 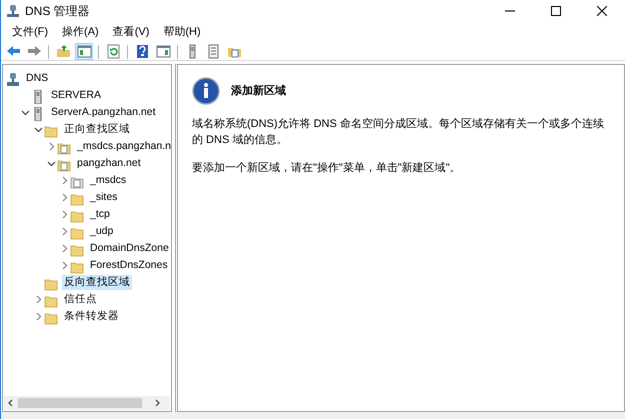 What do you see at coordinates (97, 129) in the screenshot?
I see `tree-item: 正向查找区域` at bounding box center [97, 129].